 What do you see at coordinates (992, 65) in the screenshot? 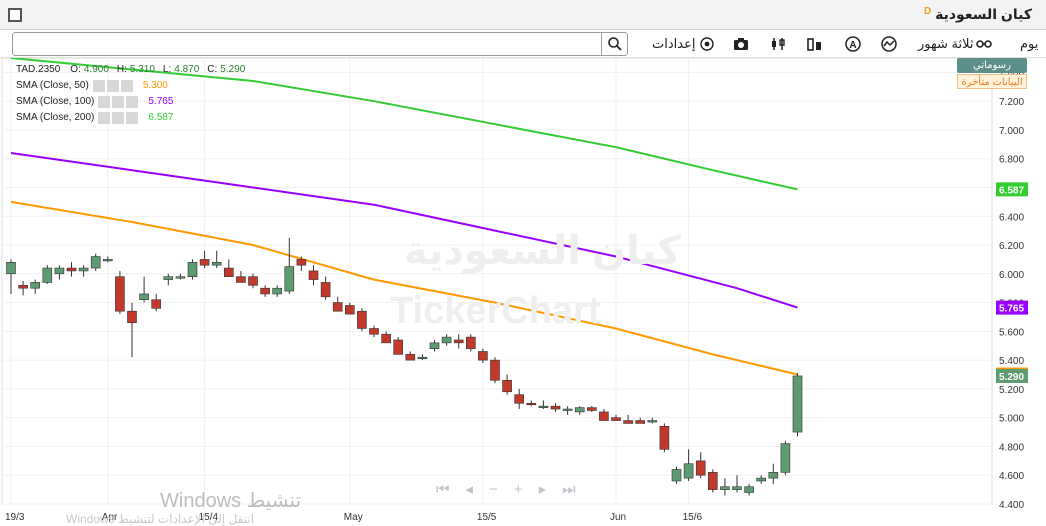
I see `live-badge: رسوماتي` at bounding box center [992, 65].